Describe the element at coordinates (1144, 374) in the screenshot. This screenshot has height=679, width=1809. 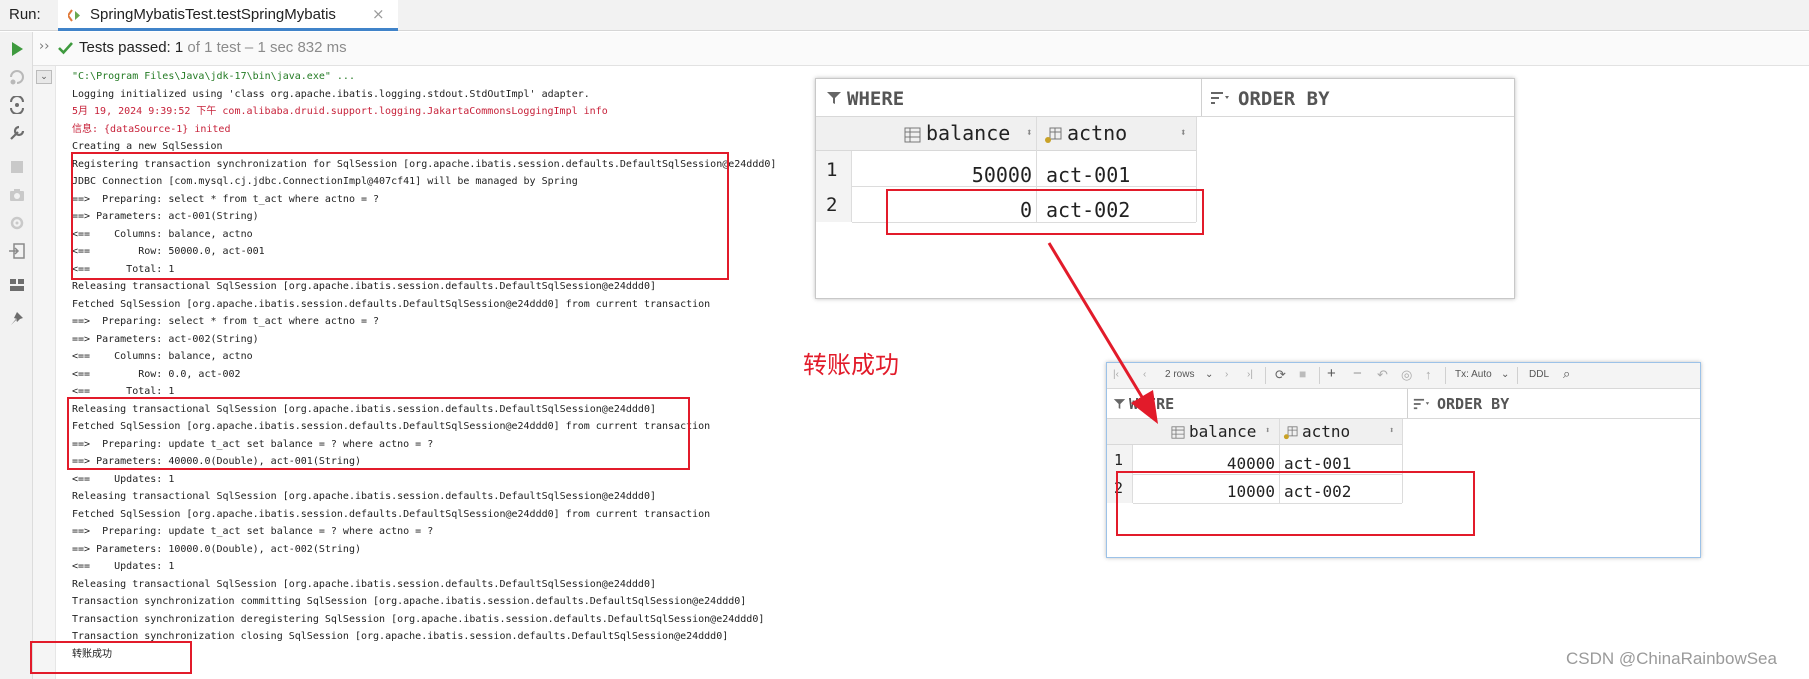
I see `prev-page-icon: ‹` at that location.